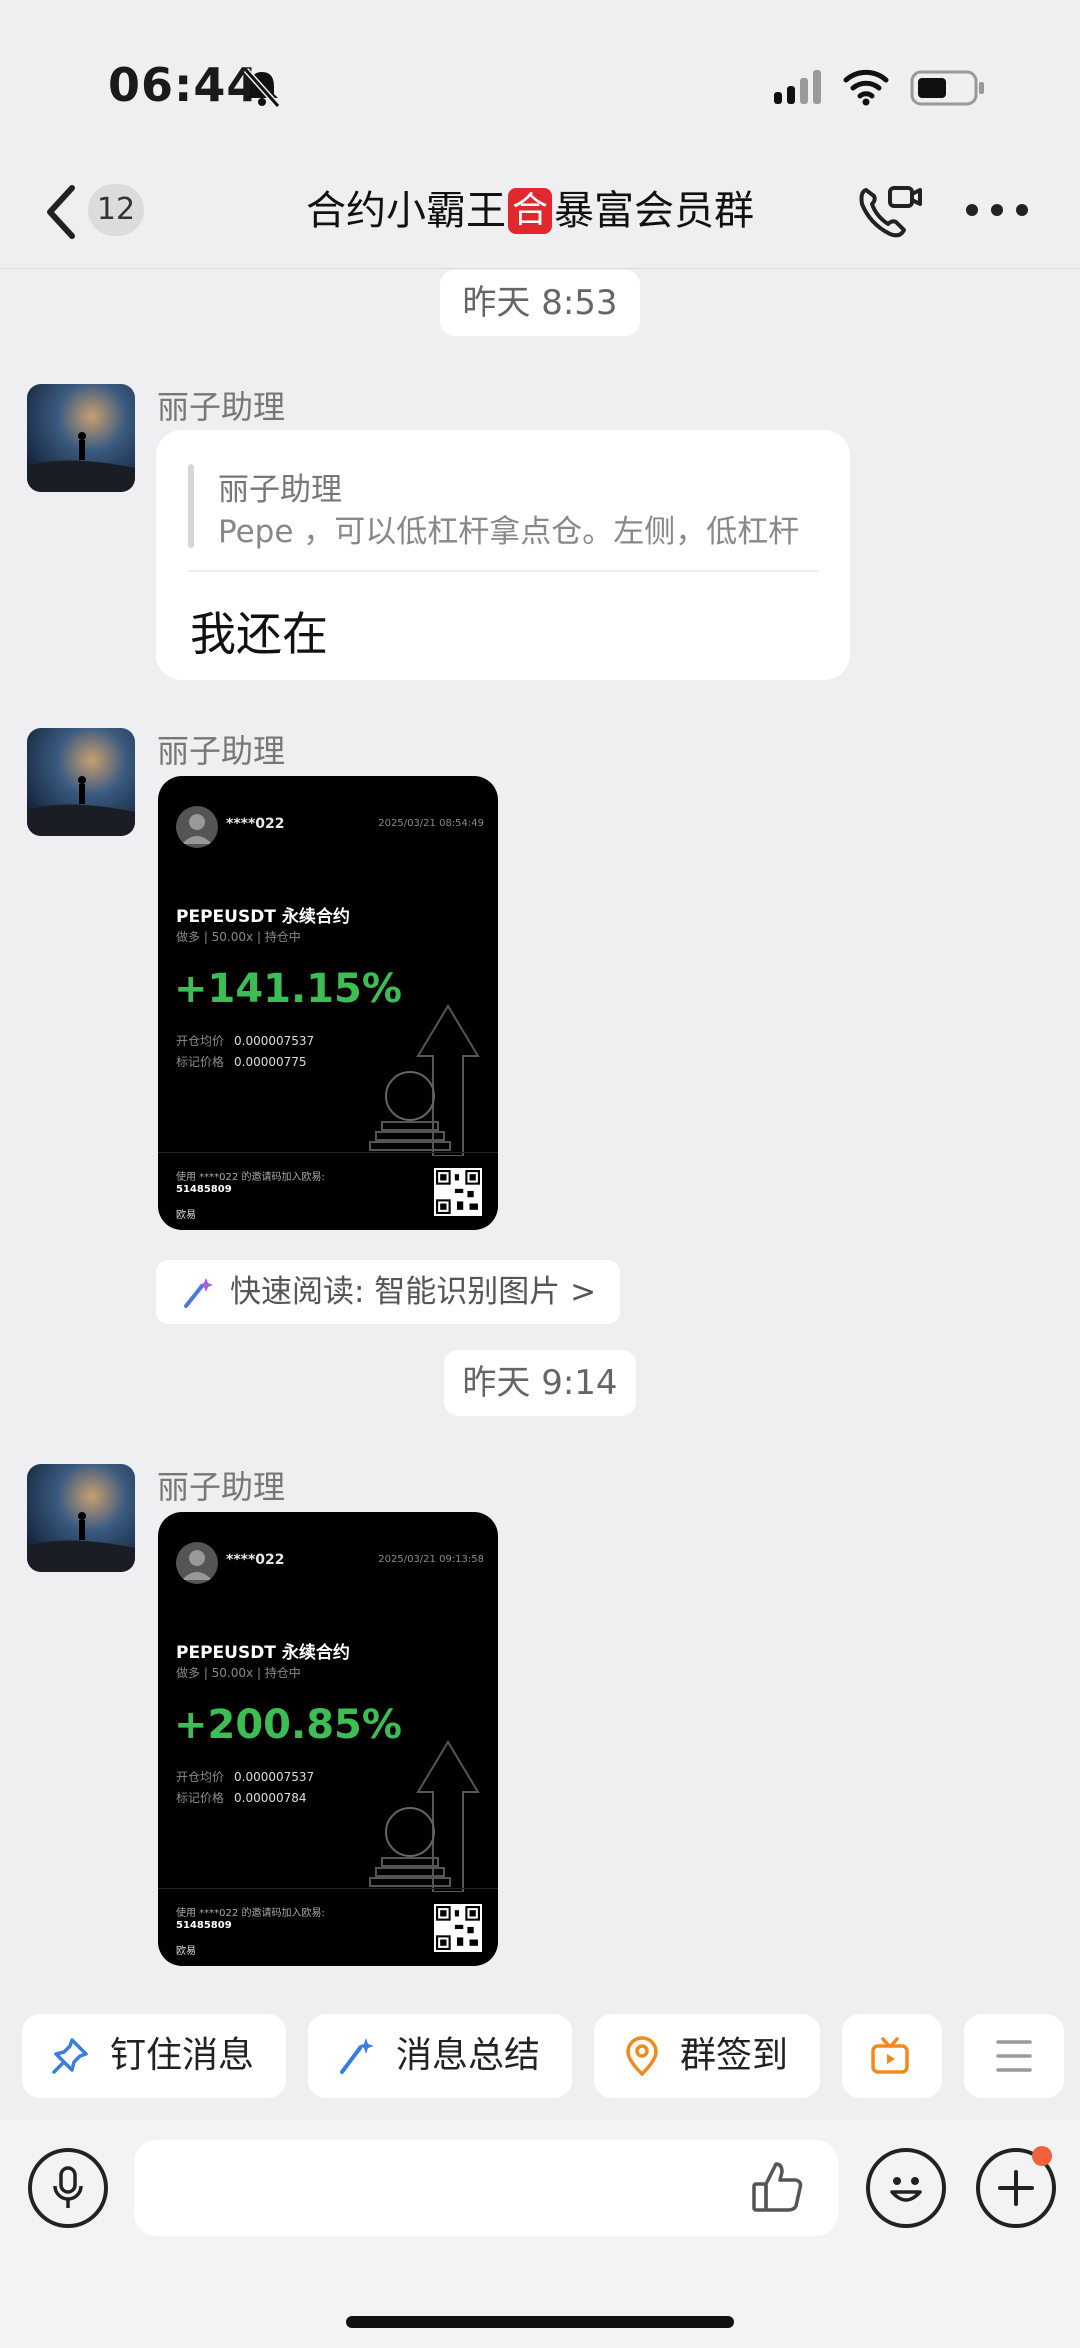 This screenshot has width=1080, height=2348. Describe the element at coordinates (799, 87) in the screenshot. I see `signal-icon` at that location.